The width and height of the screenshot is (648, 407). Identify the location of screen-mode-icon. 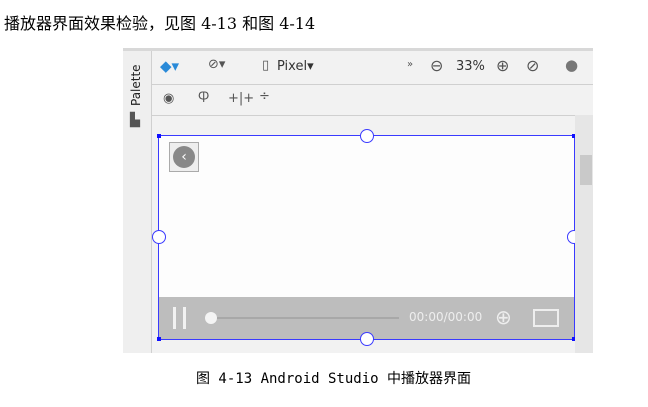
(546, 318).